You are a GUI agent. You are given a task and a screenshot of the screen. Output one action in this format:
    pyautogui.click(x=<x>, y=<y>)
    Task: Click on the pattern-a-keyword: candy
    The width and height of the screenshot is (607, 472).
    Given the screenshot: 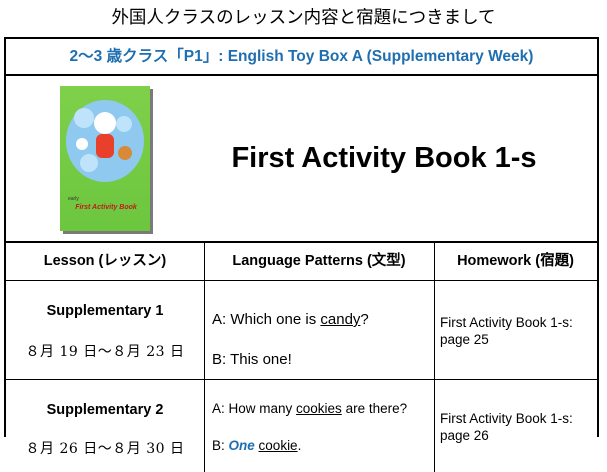 What is the action you would take?
    pyautogui.click(x=340, y=319)
    